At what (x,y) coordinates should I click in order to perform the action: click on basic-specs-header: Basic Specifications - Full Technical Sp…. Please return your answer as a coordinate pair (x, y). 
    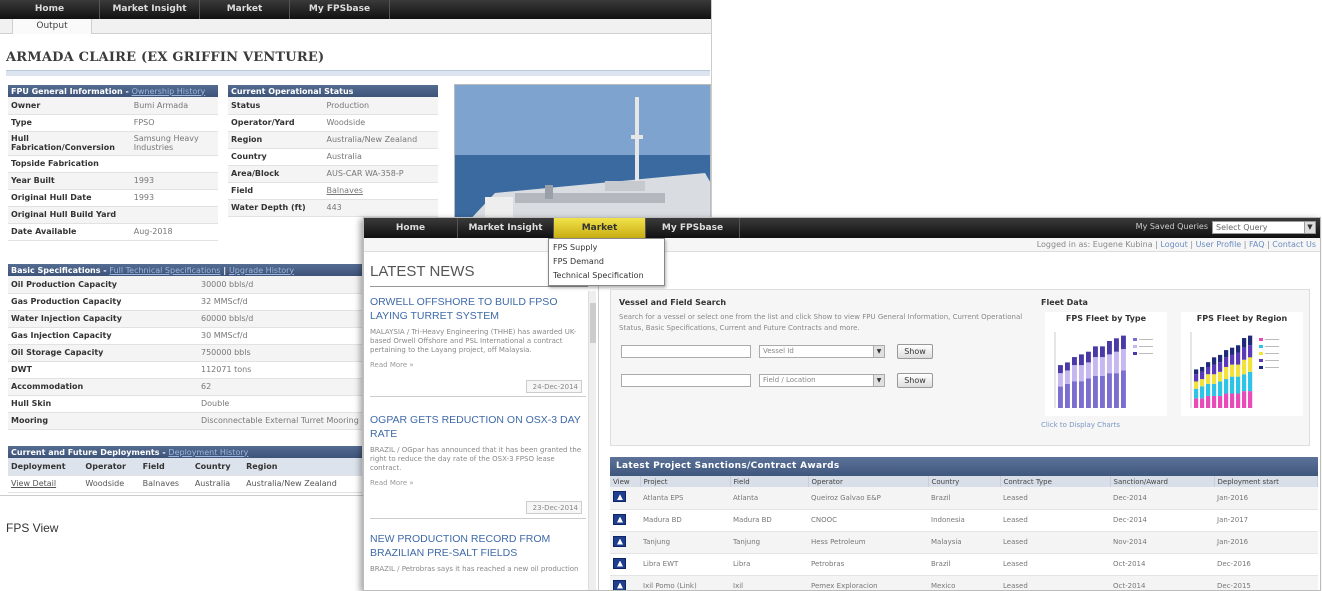
    Looking at the image, I should click on (185, 270).